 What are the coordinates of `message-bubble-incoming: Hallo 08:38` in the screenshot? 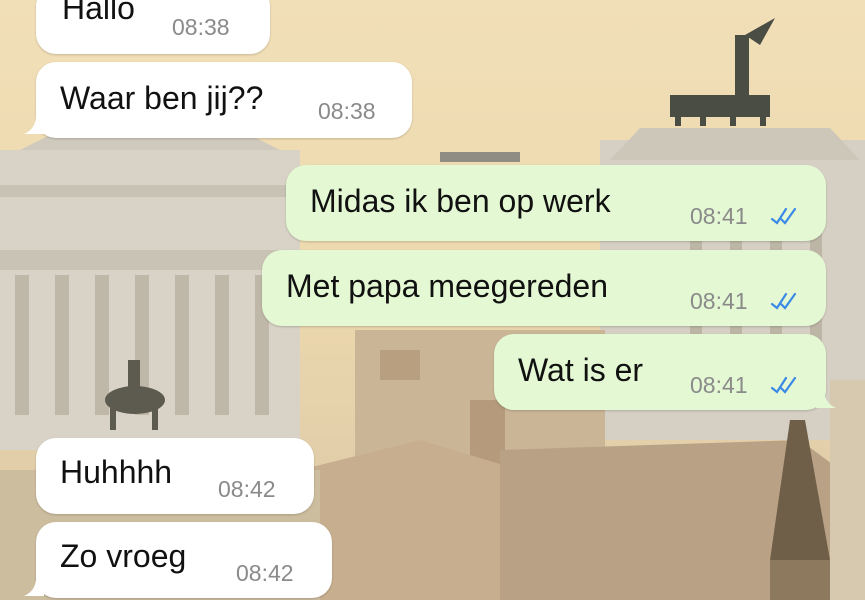 It's located at (153, 27).